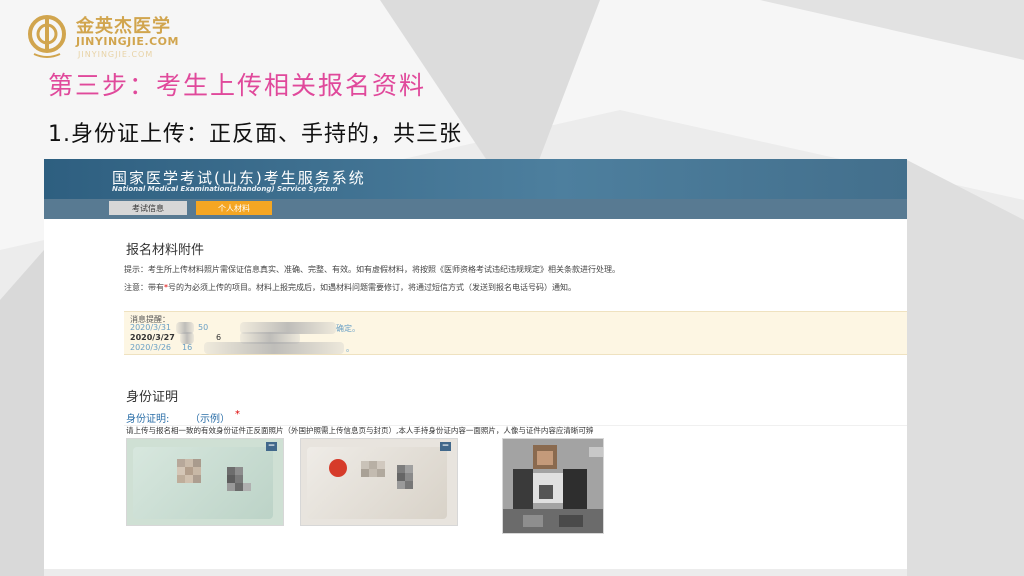 The height and width of the screenshot is (576, 1024). I want to click on id-back-photo: −, so click(379, 482).